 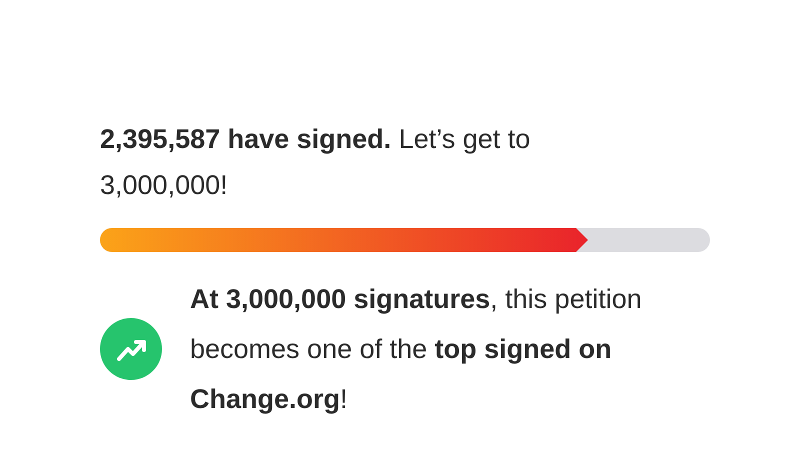 I want to click on trending-up-icon, so click(x=131, y=349).